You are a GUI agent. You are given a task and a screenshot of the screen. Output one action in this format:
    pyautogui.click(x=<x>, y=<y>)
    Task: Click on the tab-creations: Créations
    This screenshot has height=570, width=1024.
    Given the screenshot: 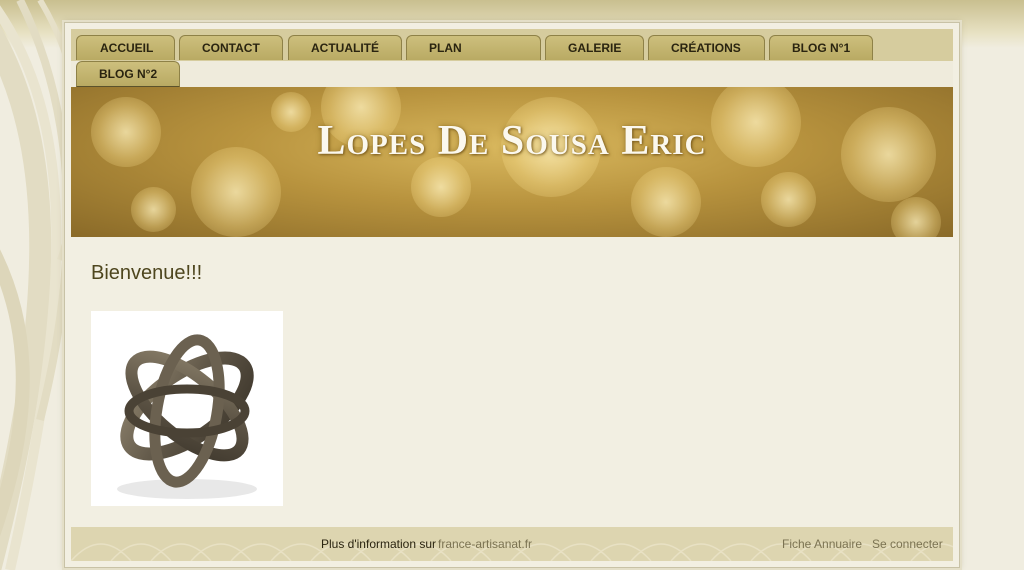 What is the action you would take?
    pyautogui.click(x=706, y=47)
    